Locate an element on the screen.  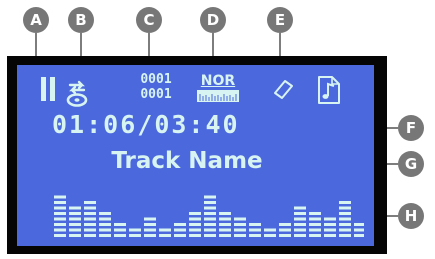
callout-g: G is located at coordinates (411, 164).